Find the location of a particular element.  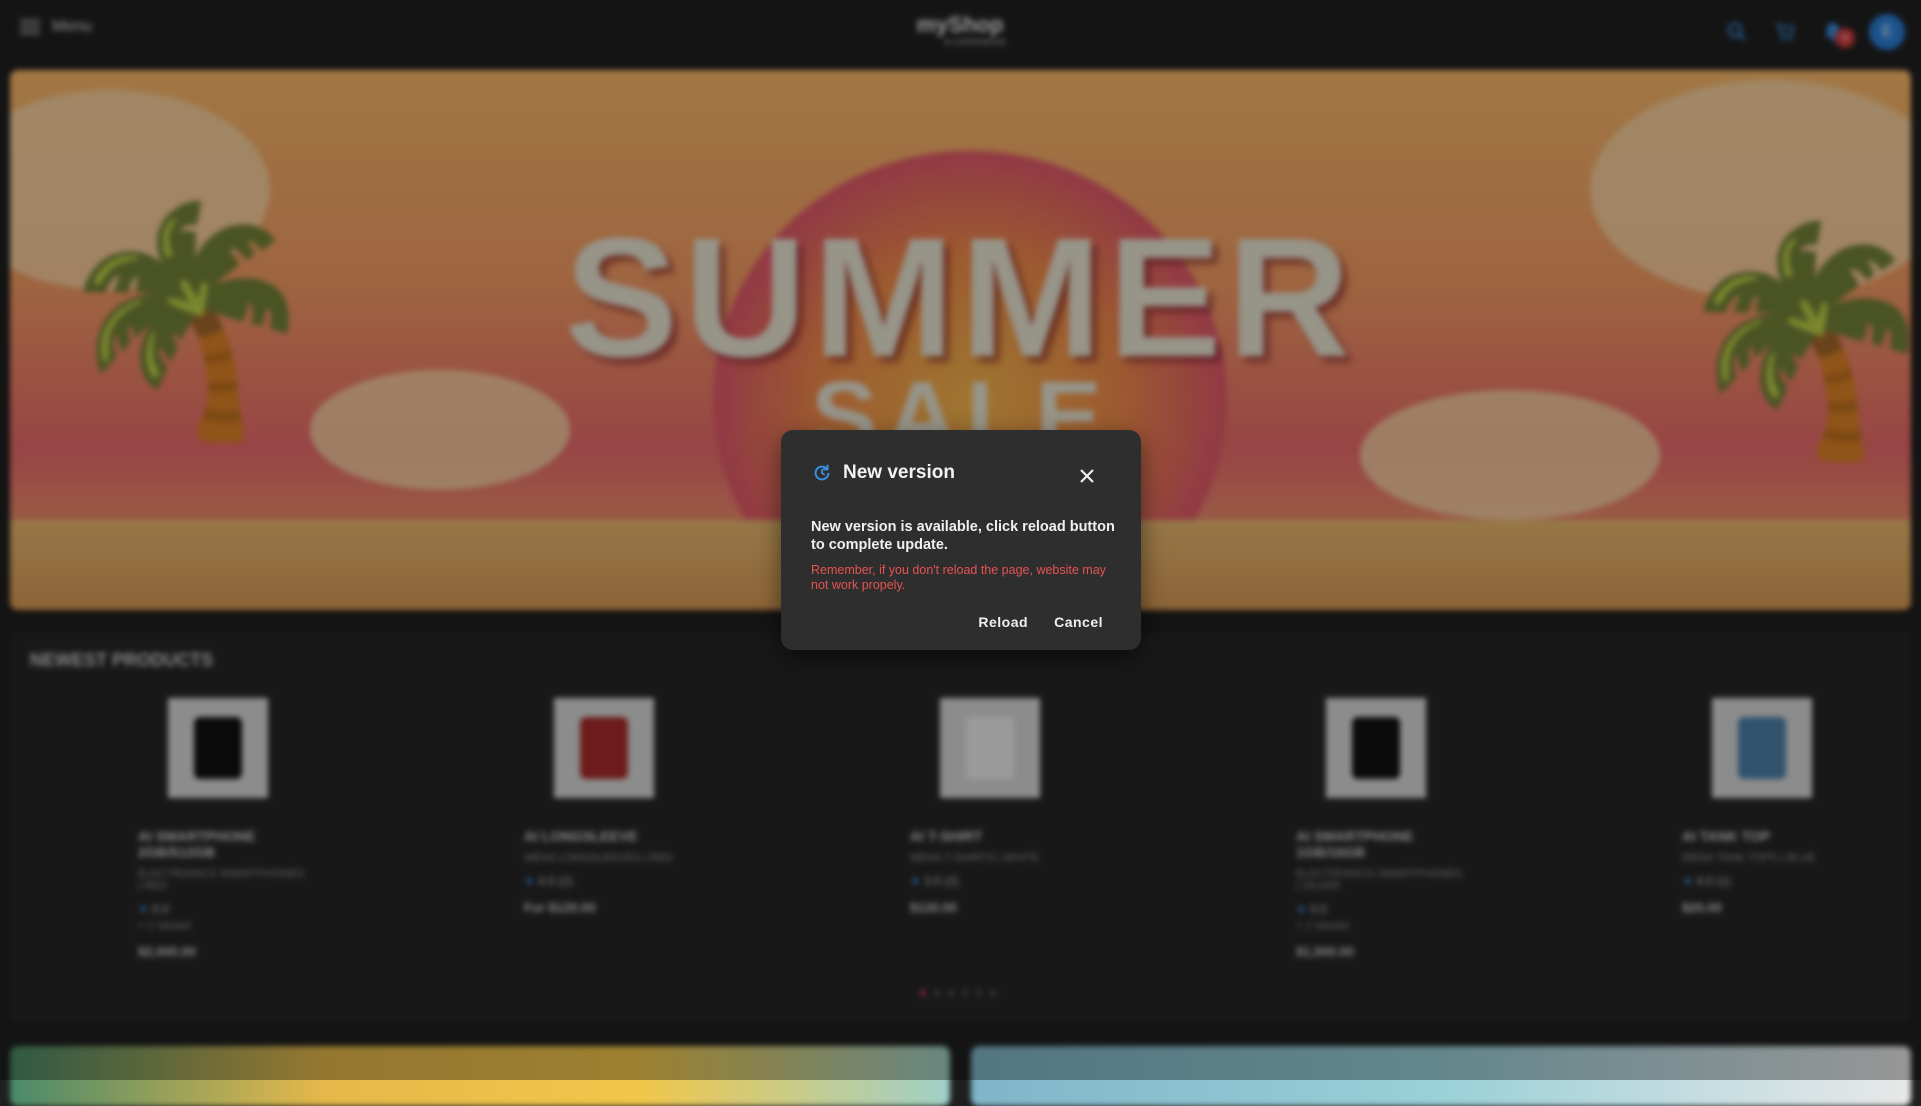

cancel-button: Cancel is located at coordinates (1078, 622).